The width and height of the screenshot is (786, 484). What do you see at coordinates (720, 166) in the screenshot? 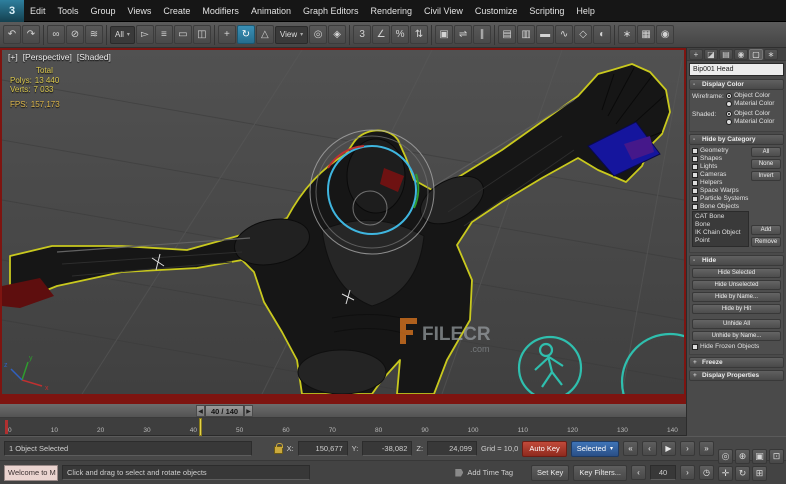
I see `category-lights-checkbox: Lights` at bounding box center [720, 166].